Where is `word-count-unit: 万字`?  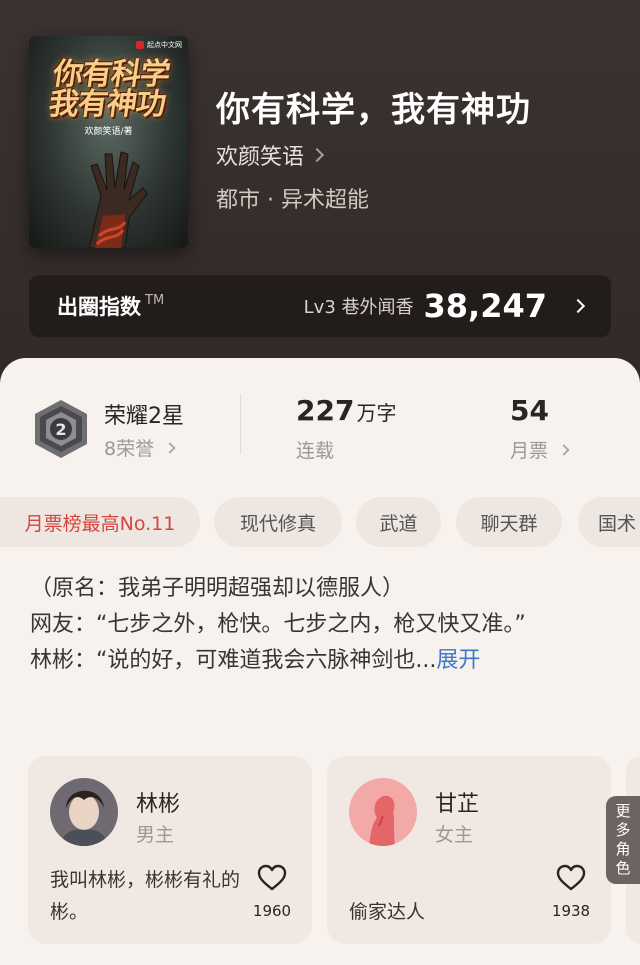
word-count-unit: 万字 is located at coordinates (376, 413).